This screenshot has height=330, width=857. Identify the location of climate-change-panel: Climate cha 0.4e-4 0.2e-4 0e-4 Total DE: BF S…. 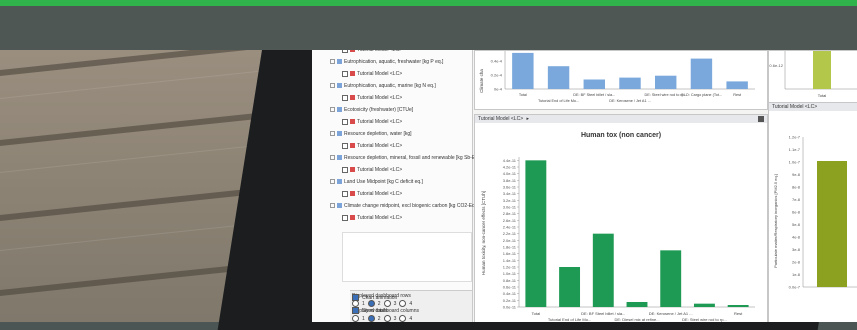
(621, 80).